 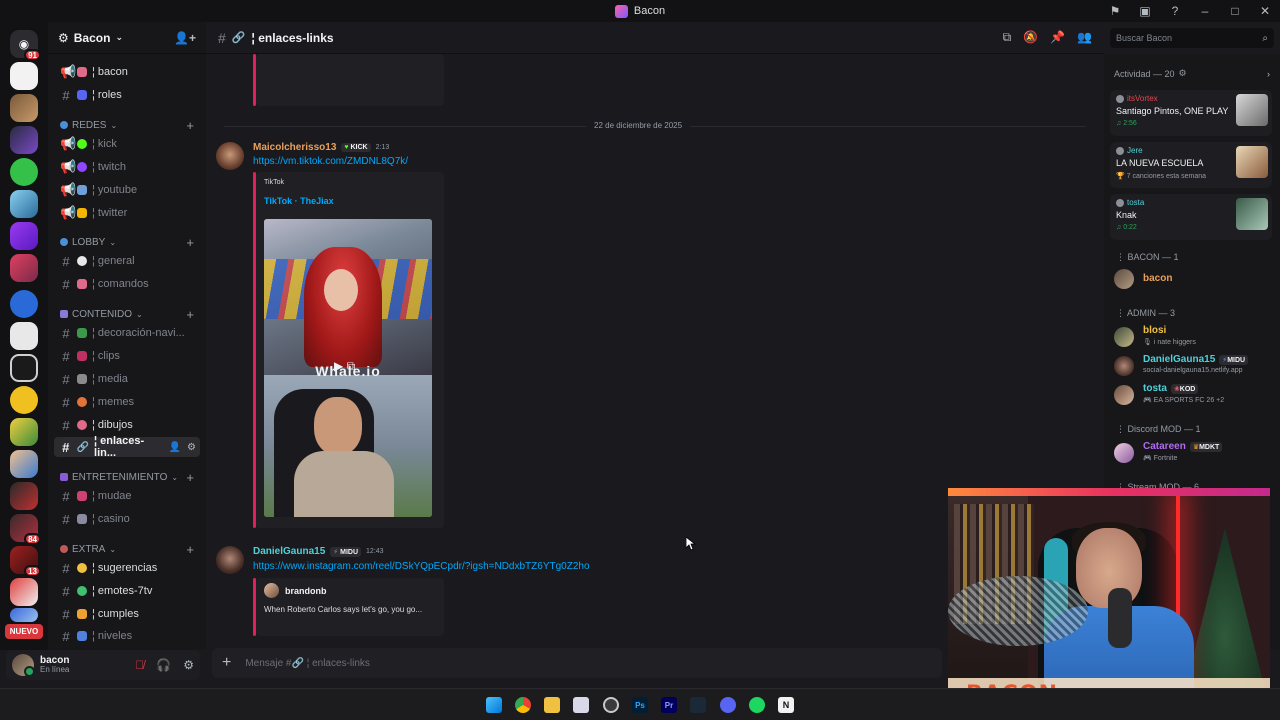 What do you see at coordinates (25, 45) in the screenshot?
I see `direct-messages-button: ◉ 91` at bounding box center [25, 45].